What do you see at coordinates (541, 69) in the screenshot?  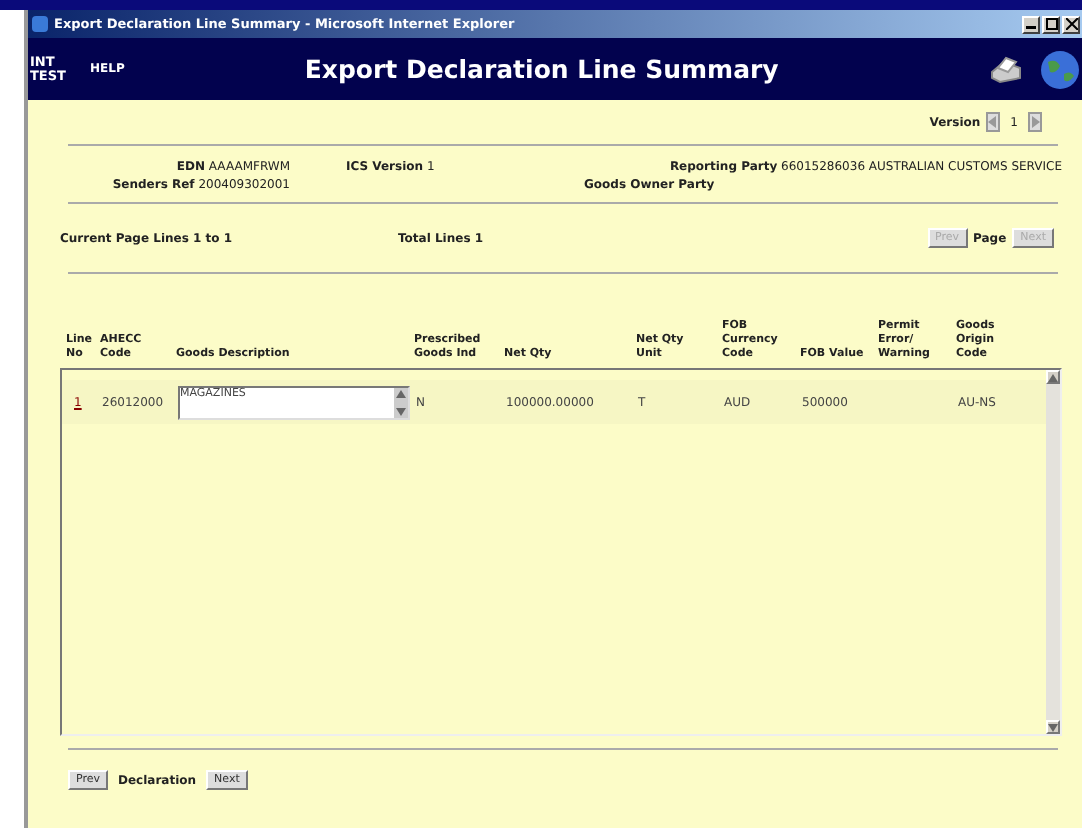 I see `page-title: Export Declaration Line Summary` at bounding box center [541, 69].